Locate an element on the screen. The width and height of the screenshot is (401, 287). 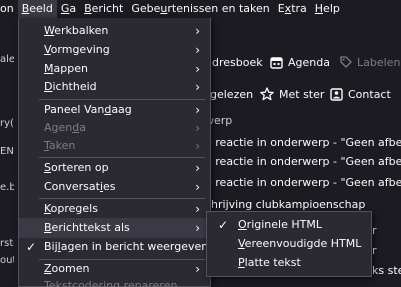
menubar-item-go: Ga is located at coordinates (68, 9).